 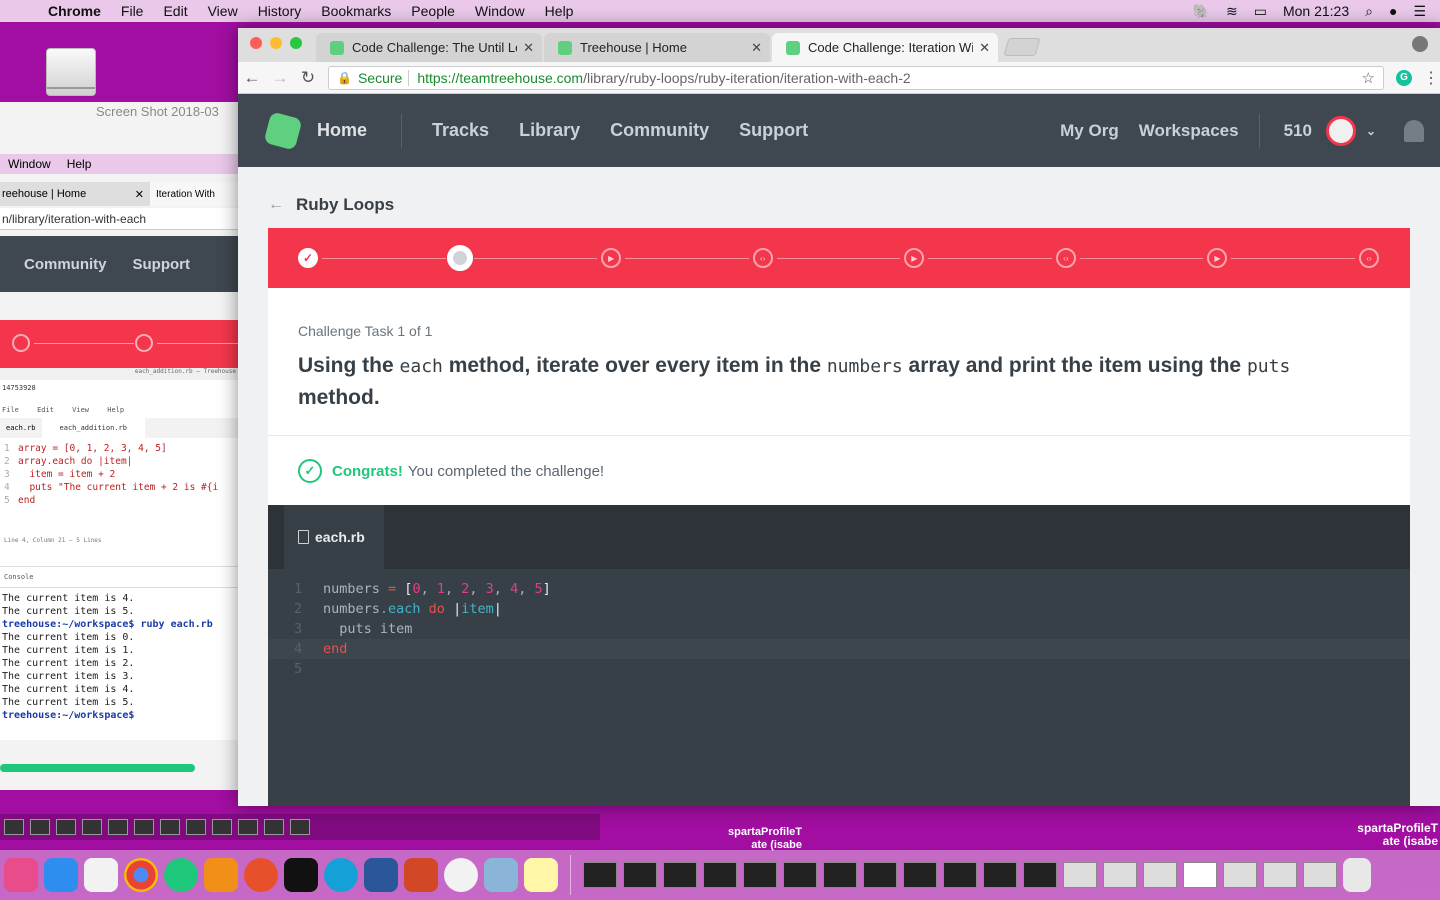 I want to click on menu-file: File, so click(x=132, y=11).